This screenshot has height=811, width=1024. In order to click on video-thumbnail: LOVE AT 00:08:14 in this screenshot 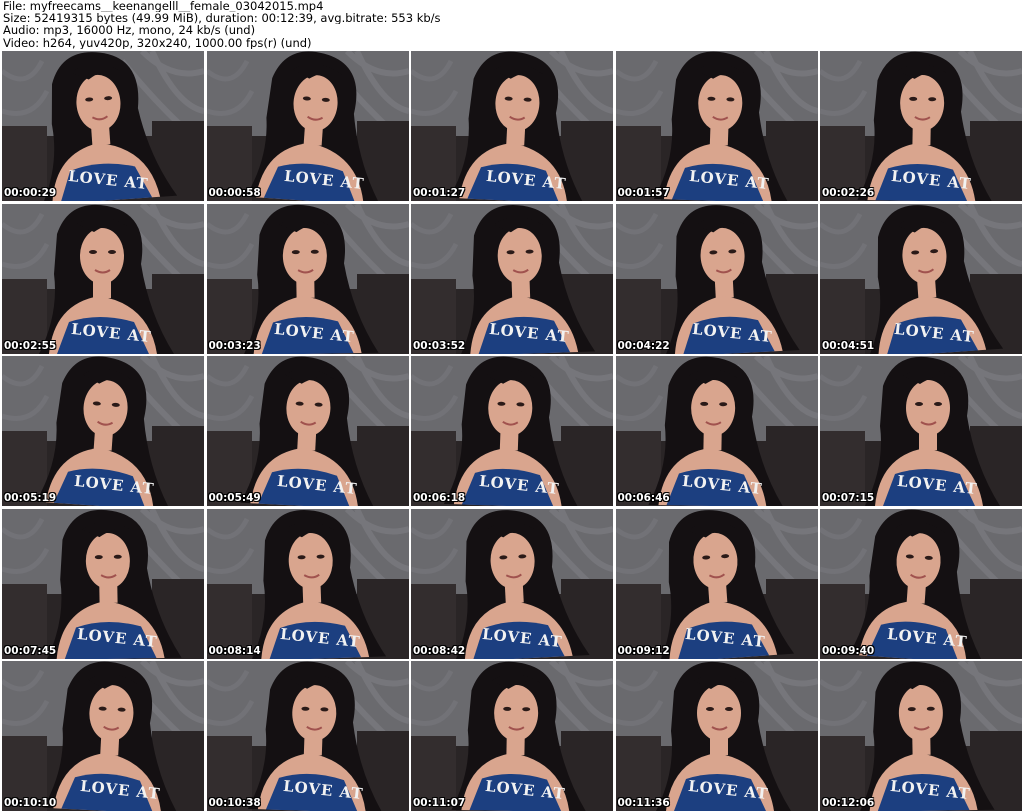, I will do `click(307, 583)`.